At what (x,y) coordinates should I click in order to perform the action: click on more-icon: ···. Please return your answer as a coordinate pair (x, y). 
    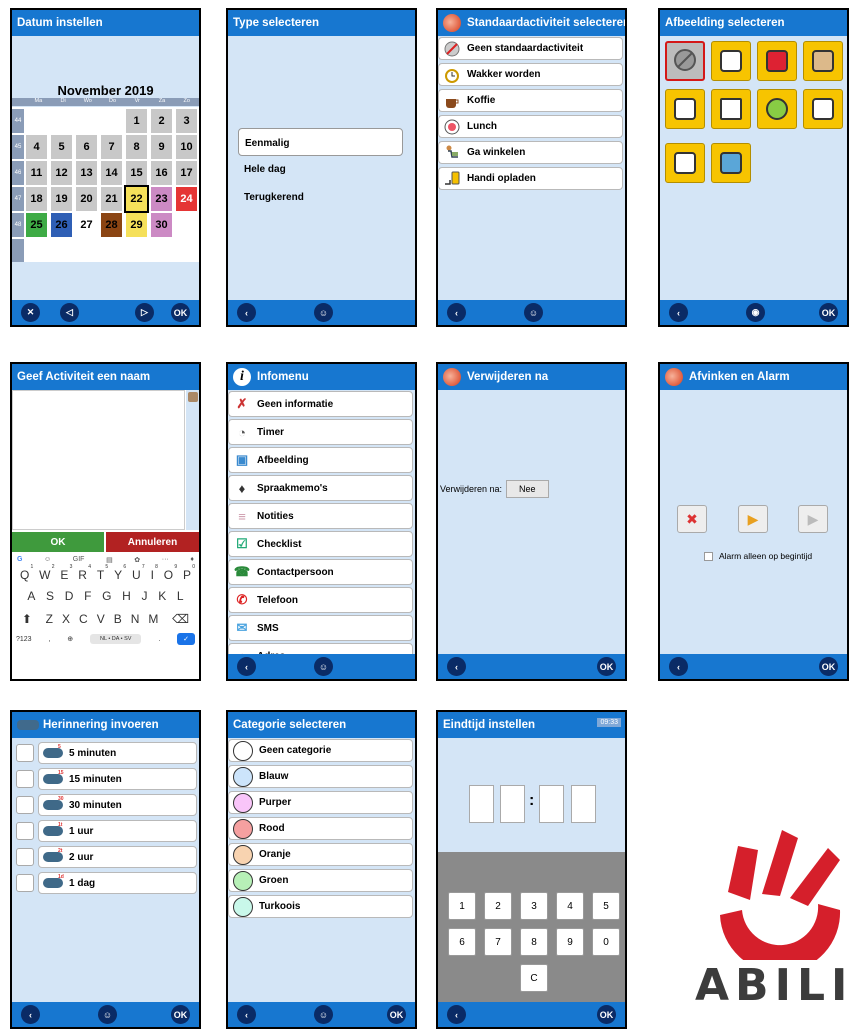
    Looking at the image, I should click on (165, 560).